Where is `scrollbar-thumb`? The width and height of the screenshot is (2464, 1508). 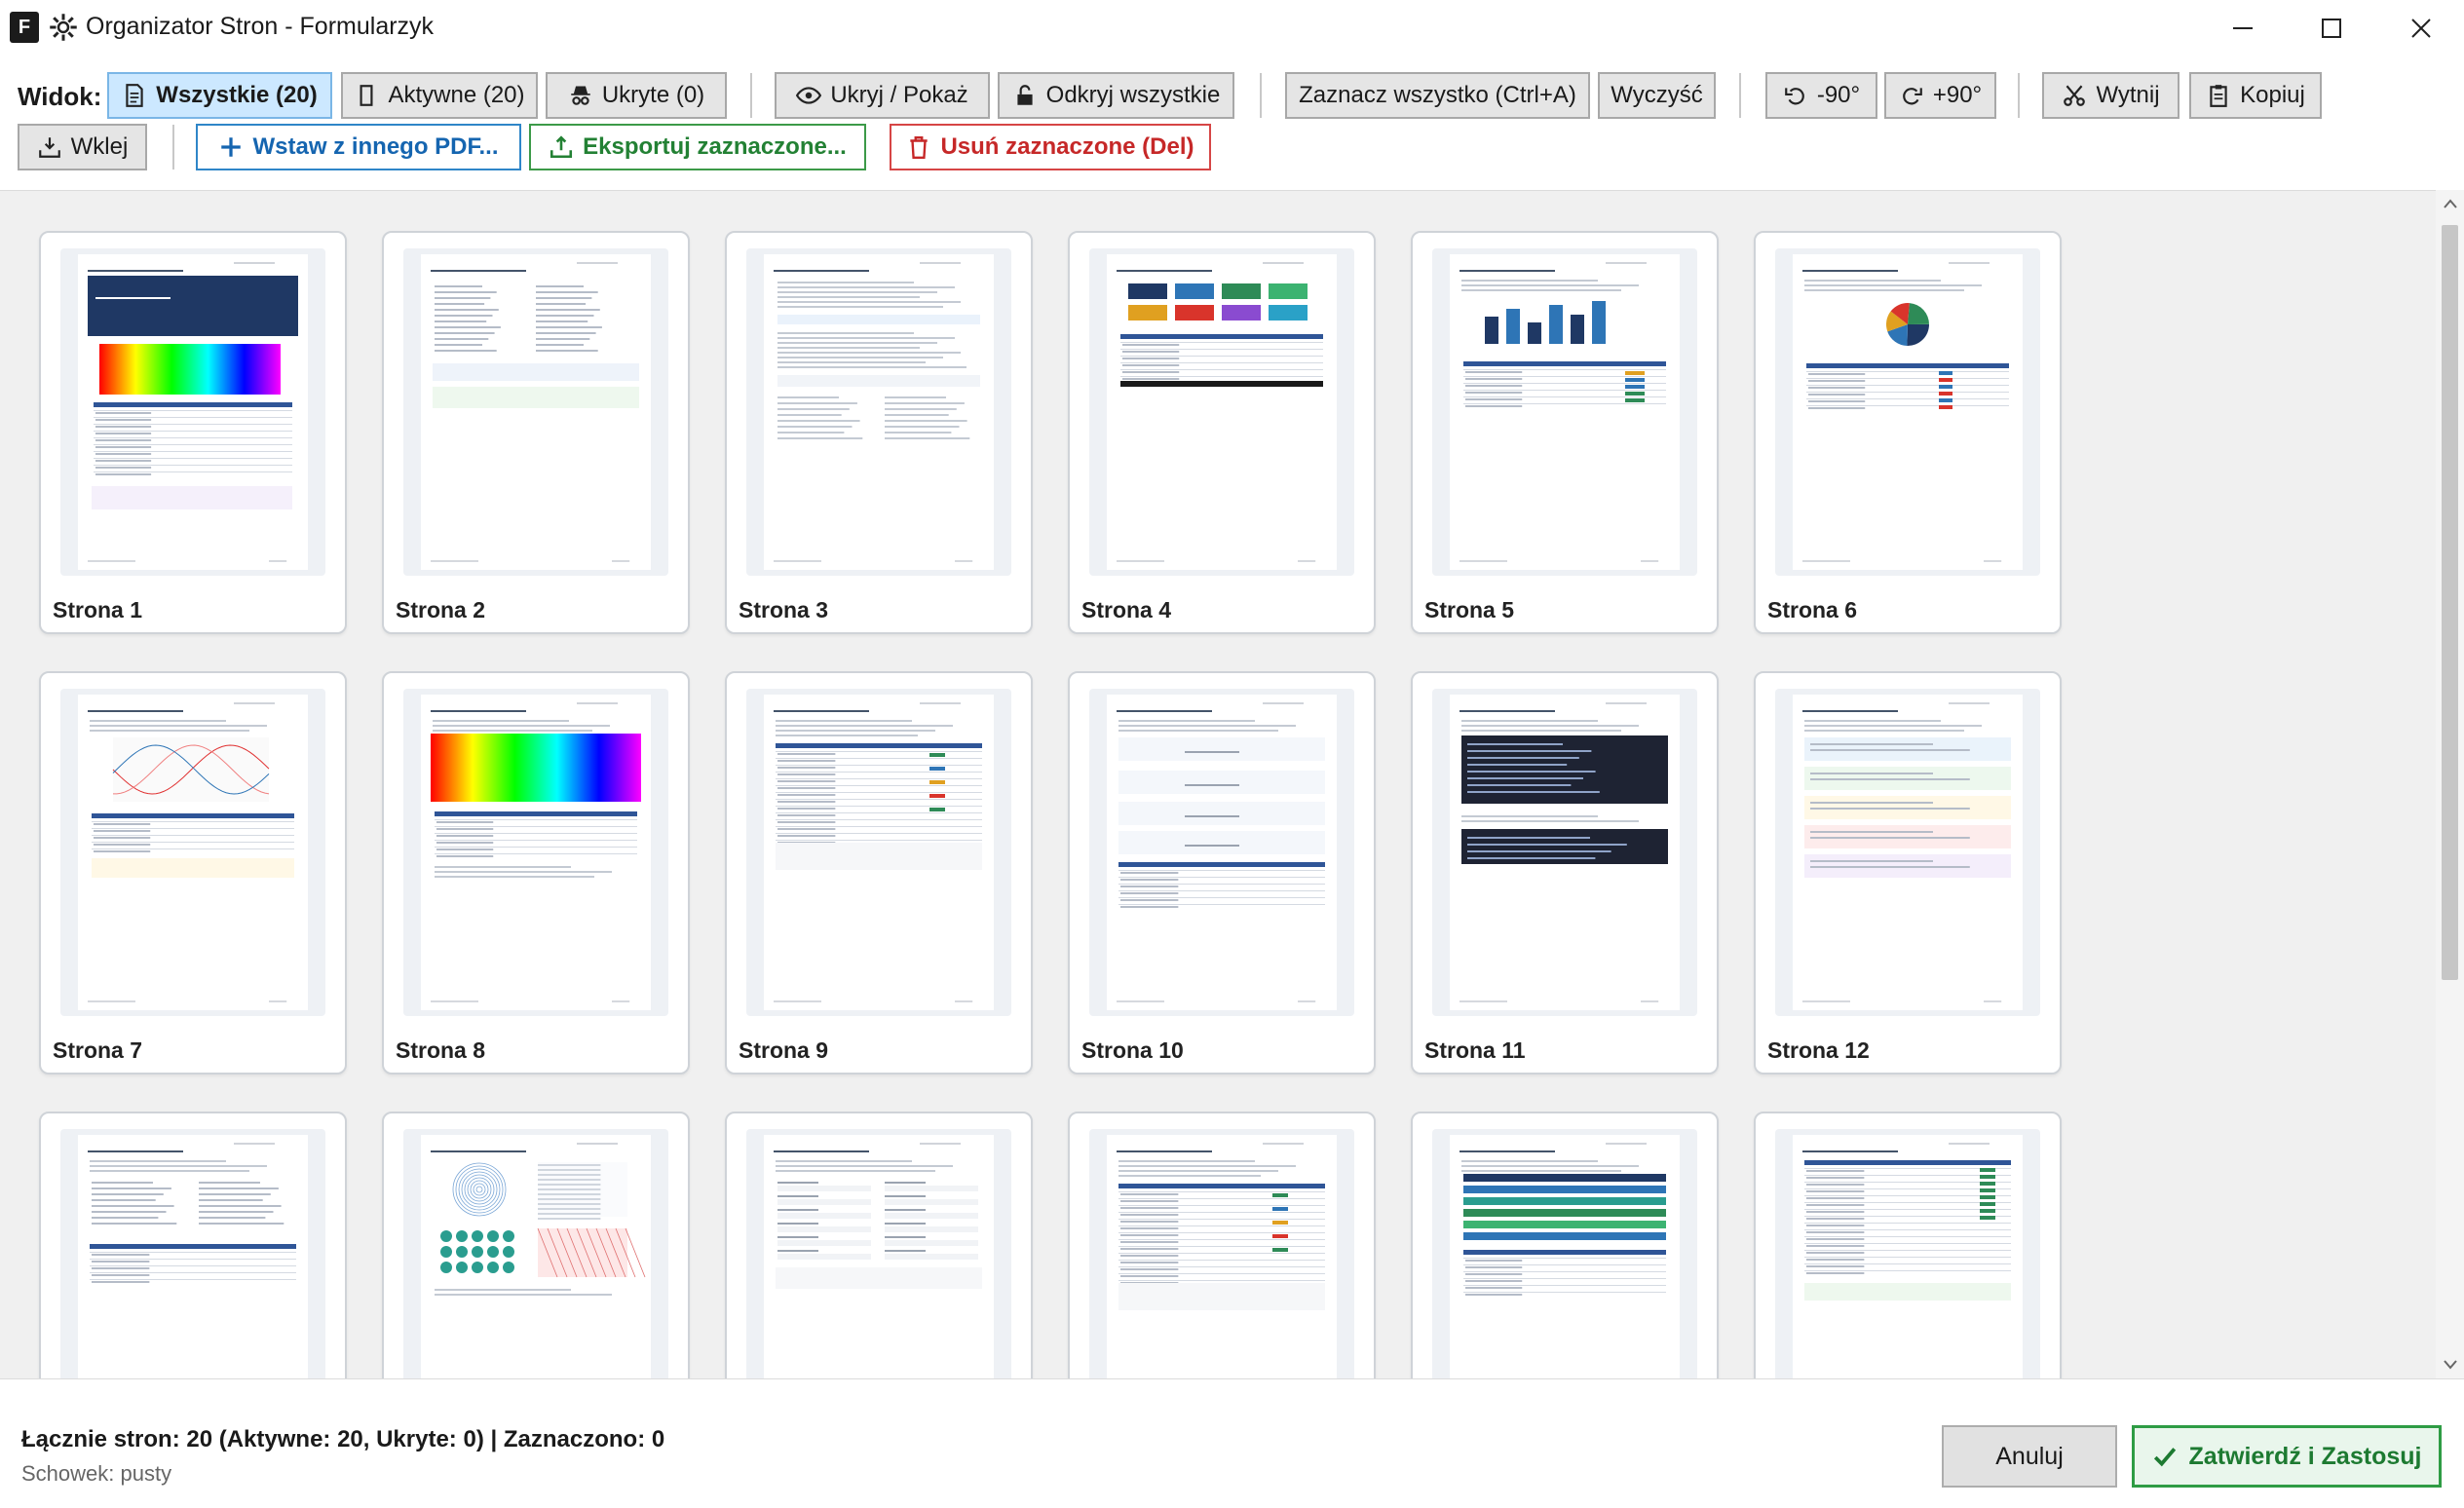
scrollbar-thumb is located at coordinates (2450, 602).